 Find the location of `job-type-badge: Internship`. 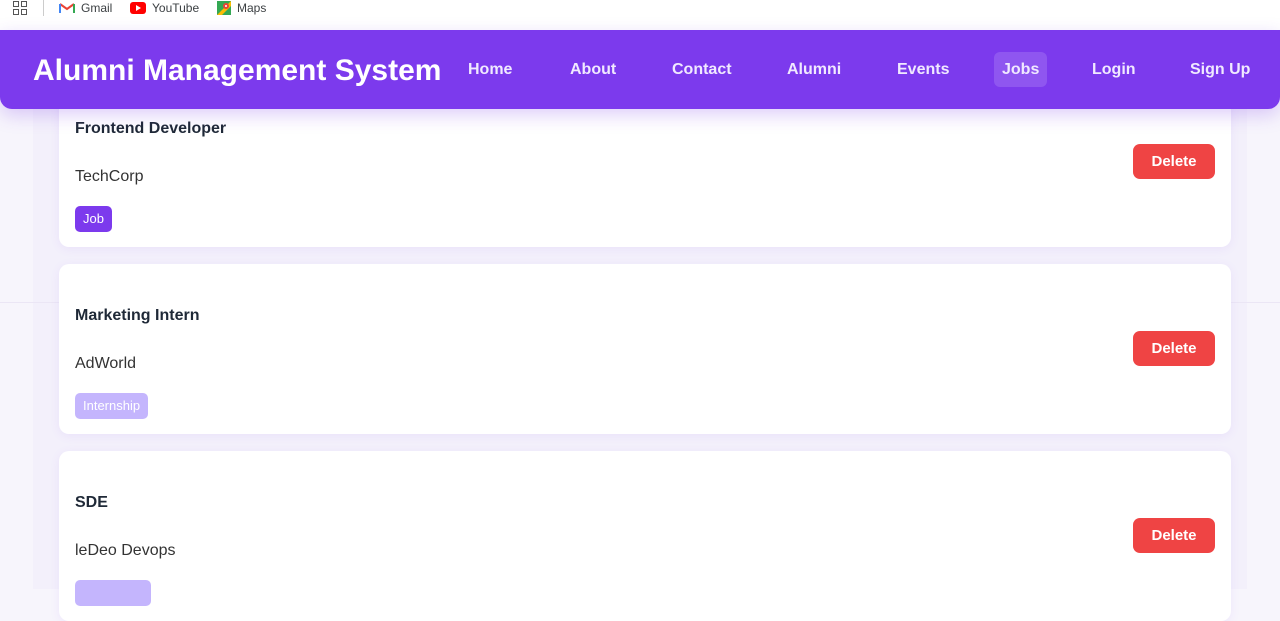

job-type-badge: Internship is located at coordinates (112, 406).